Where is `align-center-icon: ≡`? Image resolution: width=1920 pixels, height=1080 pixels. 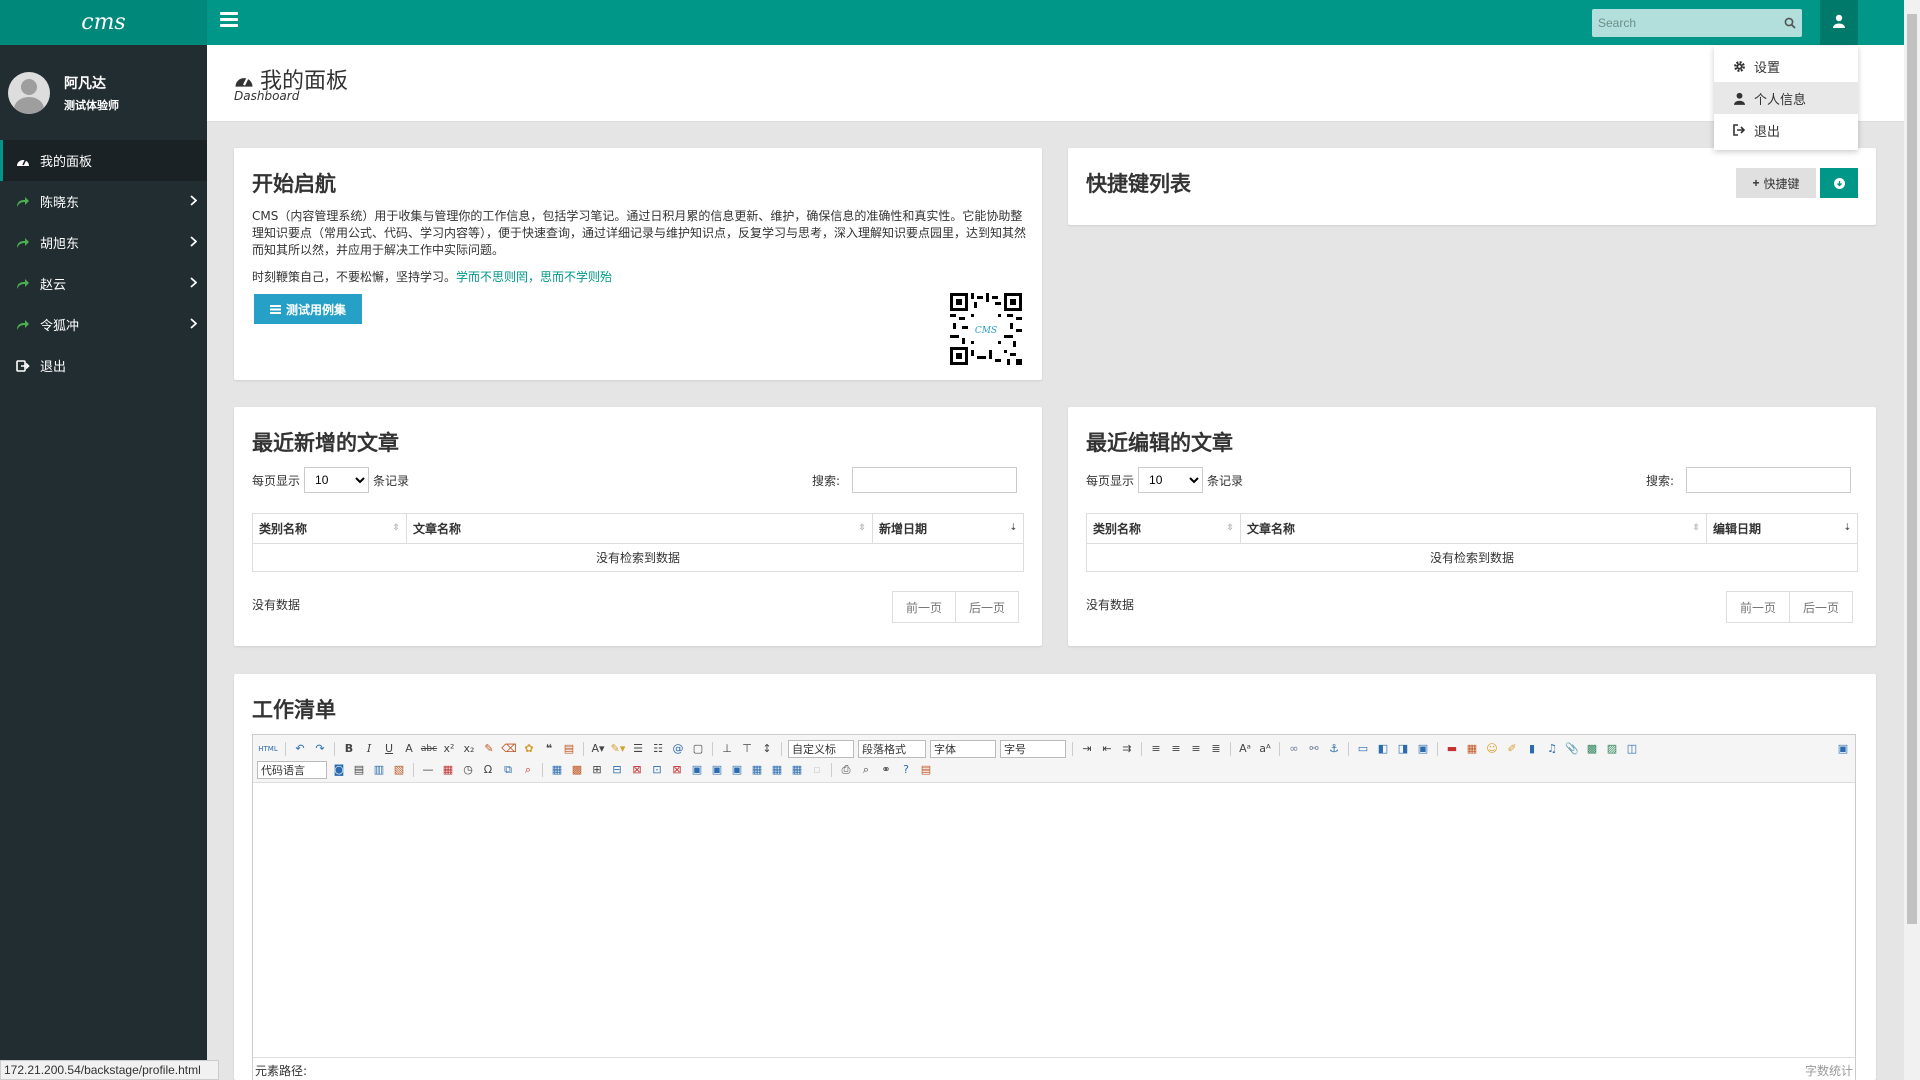
align-center-icon: ≡ is located at coordinates (1176, 749).